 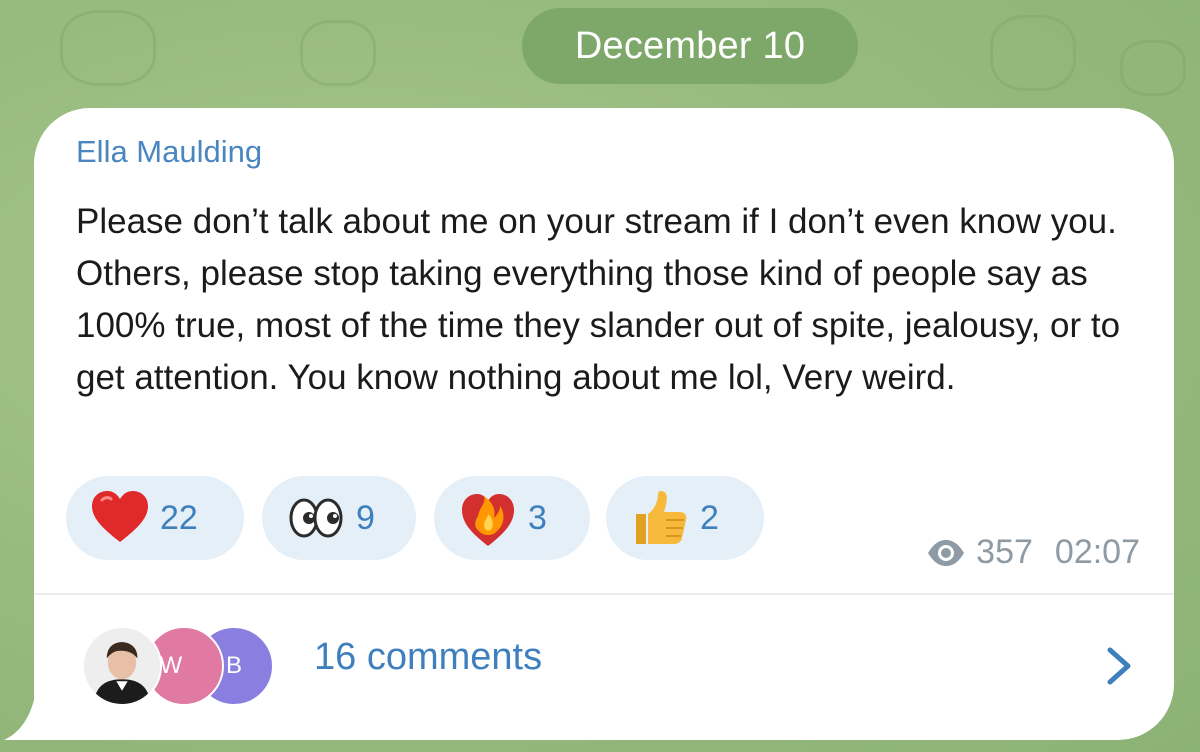 What do you see at coordinates (1119, 666) in the screenshot?
I see `chevron-right-icon` at bounding box center [1119, 666].